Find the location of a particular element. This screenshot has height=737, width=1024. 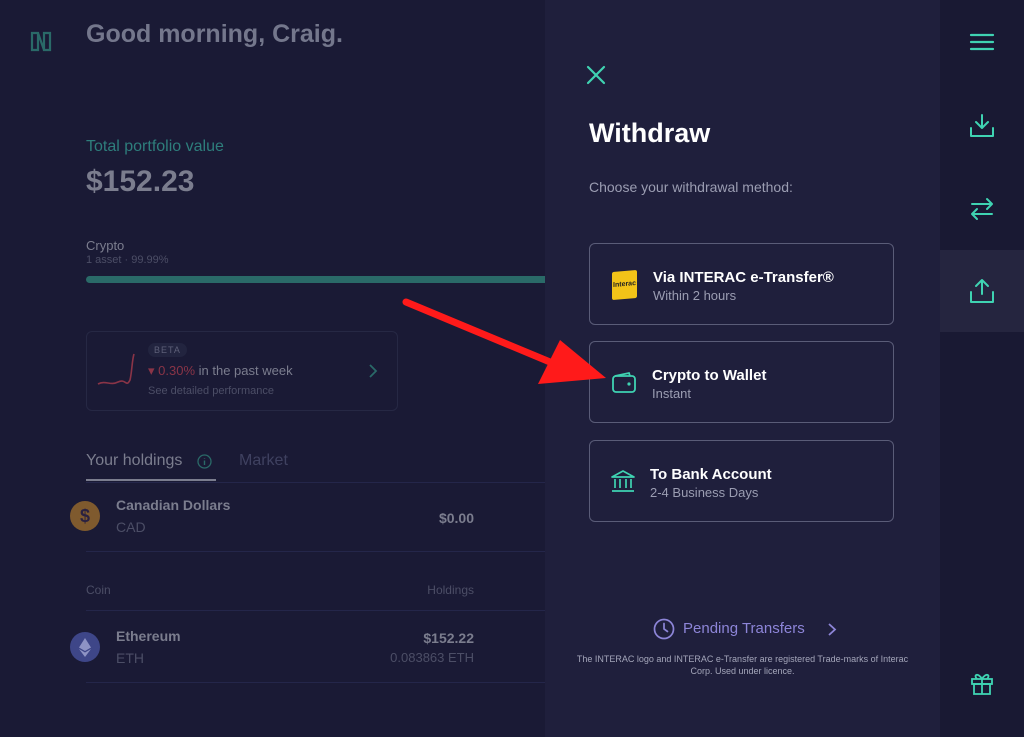

performance-summary: ▾ 0.30% in the past week is located at coordinates (220, 371).